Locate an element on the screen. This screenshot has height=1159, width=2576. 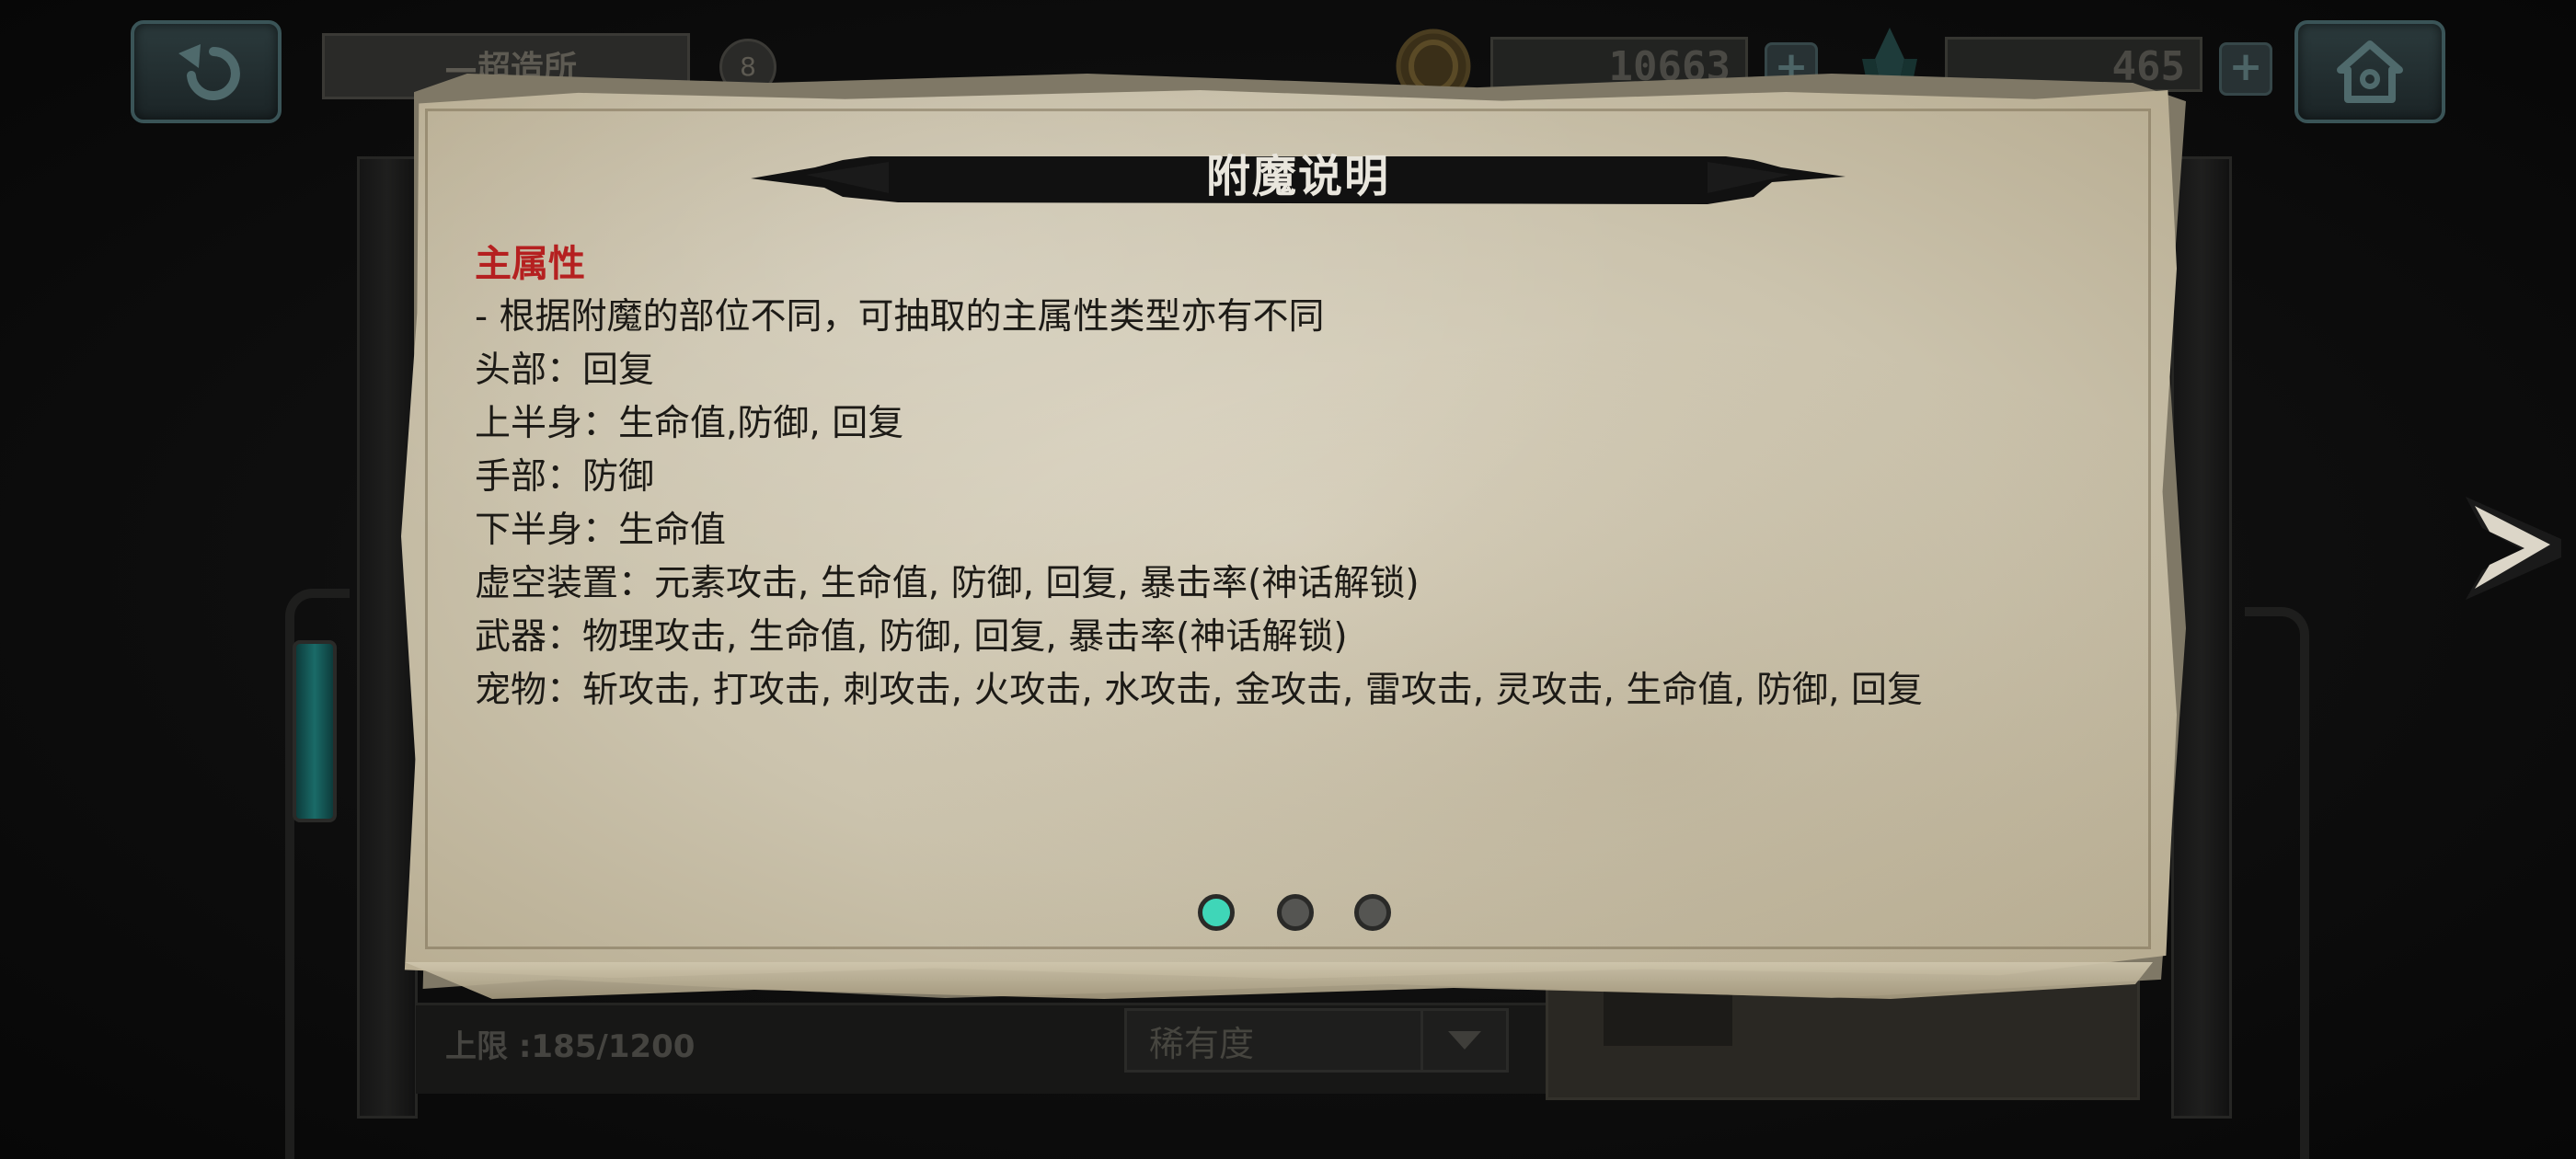
capacity-label: 上限 :185/1200 is located at coordinates (570, 1046).